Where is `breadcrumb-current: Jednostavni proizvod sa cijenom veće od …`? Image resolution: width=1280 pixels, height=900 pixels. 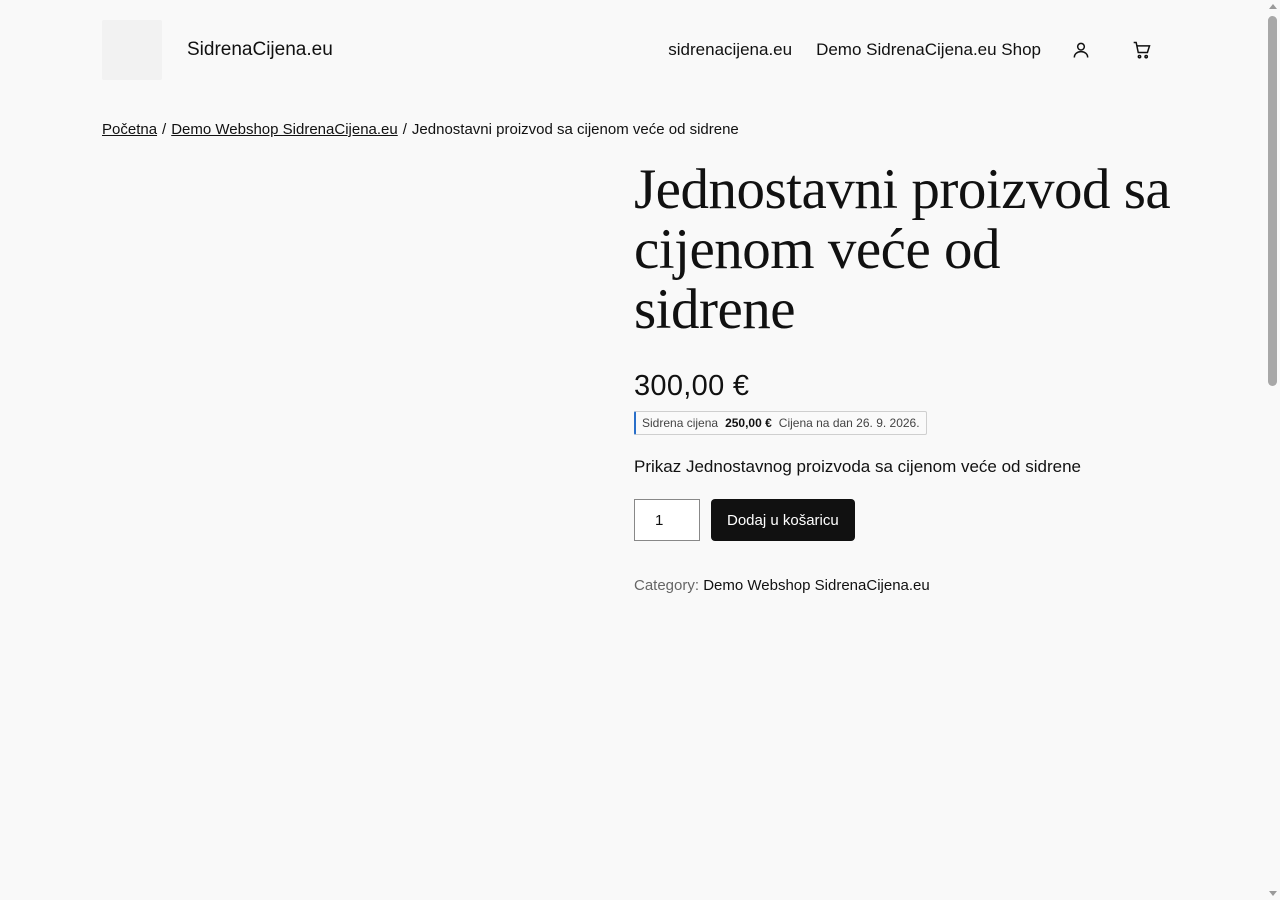 breadcrumb-current: Jednostavni proizvod sa cijenom veće od … is located at coordinates (575, 129).